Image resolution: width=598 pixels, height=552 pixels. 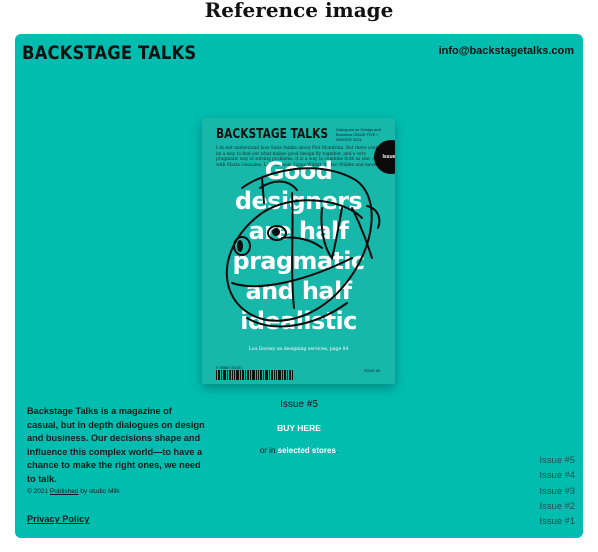 I want to click on scribble-illustration, so click(x=303, y=247).